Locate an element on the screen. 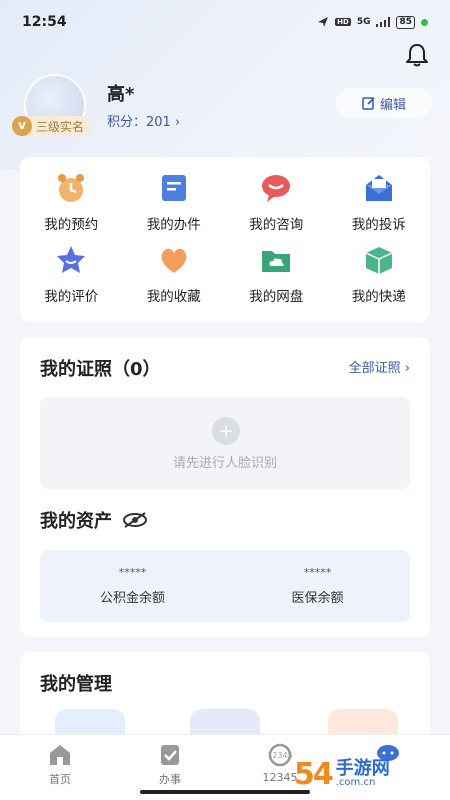 This screenshot has width=450, height=800. battery-icon: 85 is located at coordinates (405, 22).